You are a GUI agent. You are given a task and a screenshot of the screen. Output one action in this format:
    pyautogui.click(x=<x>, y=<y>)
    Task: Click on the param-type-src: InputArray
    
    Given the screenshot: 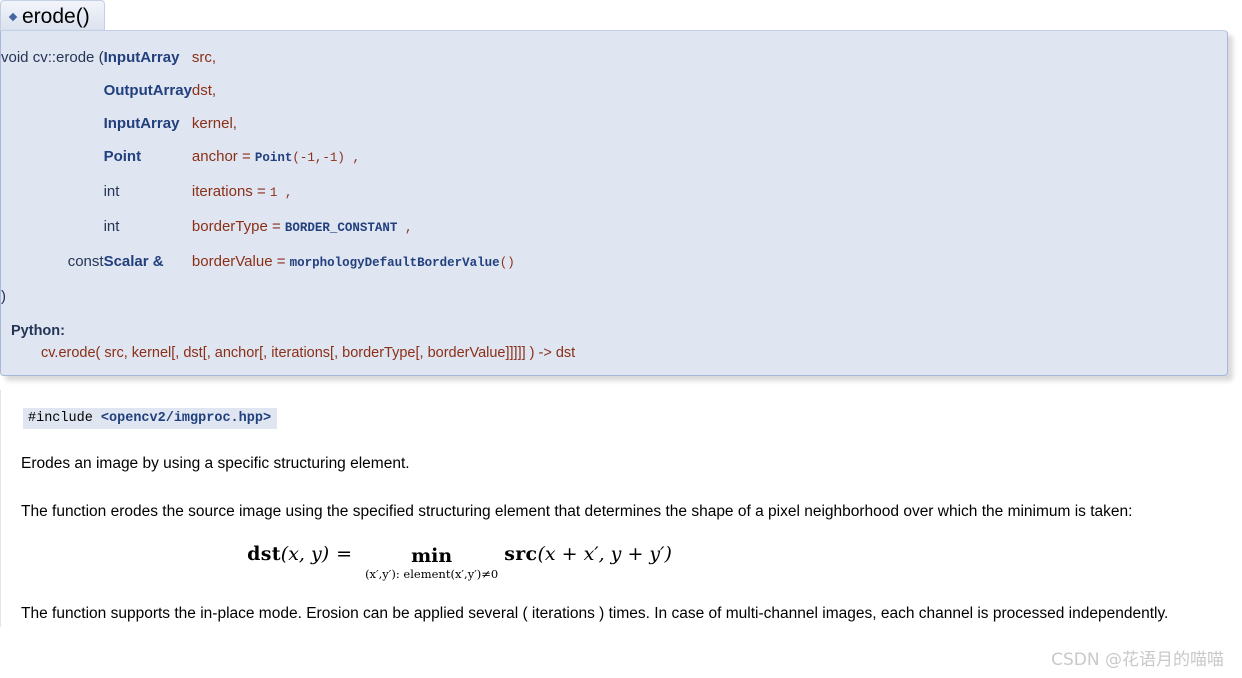 What is the action you would take?
    pyautogui.click(x=148, y=57)
    